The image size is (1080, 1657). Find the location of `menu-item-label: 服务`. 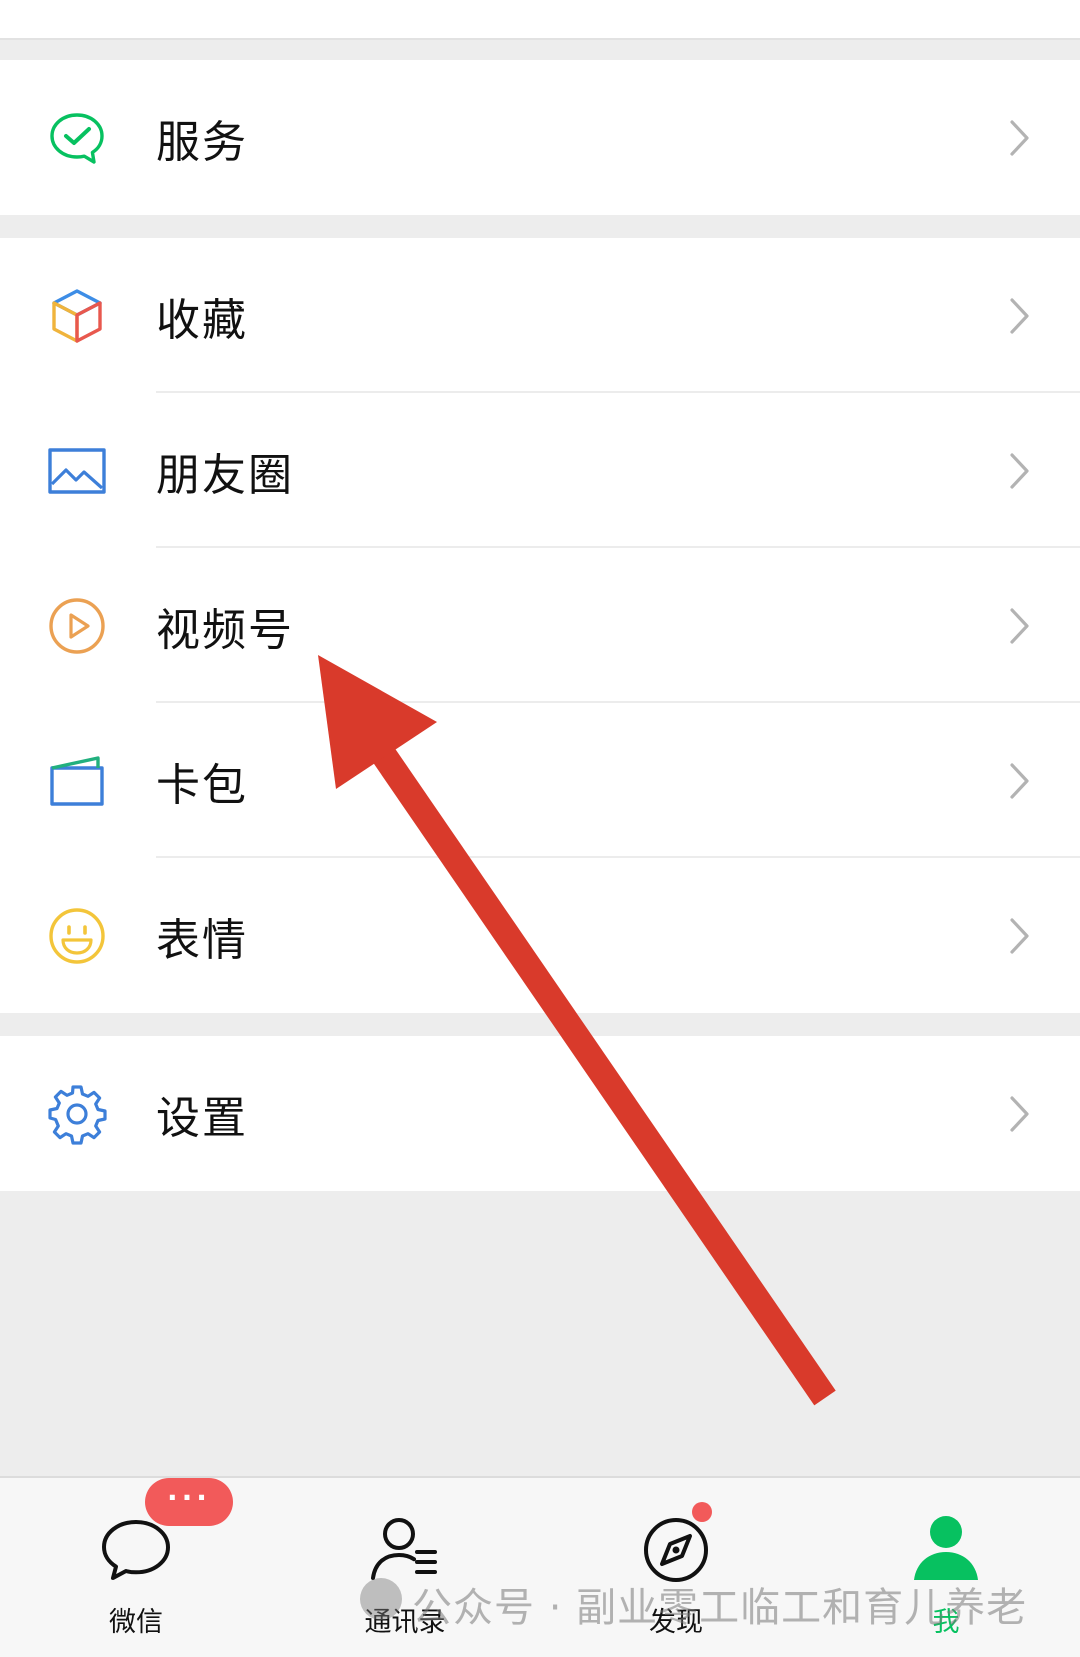

menu-item-label: 服务 is located at coordinates (202, 142).